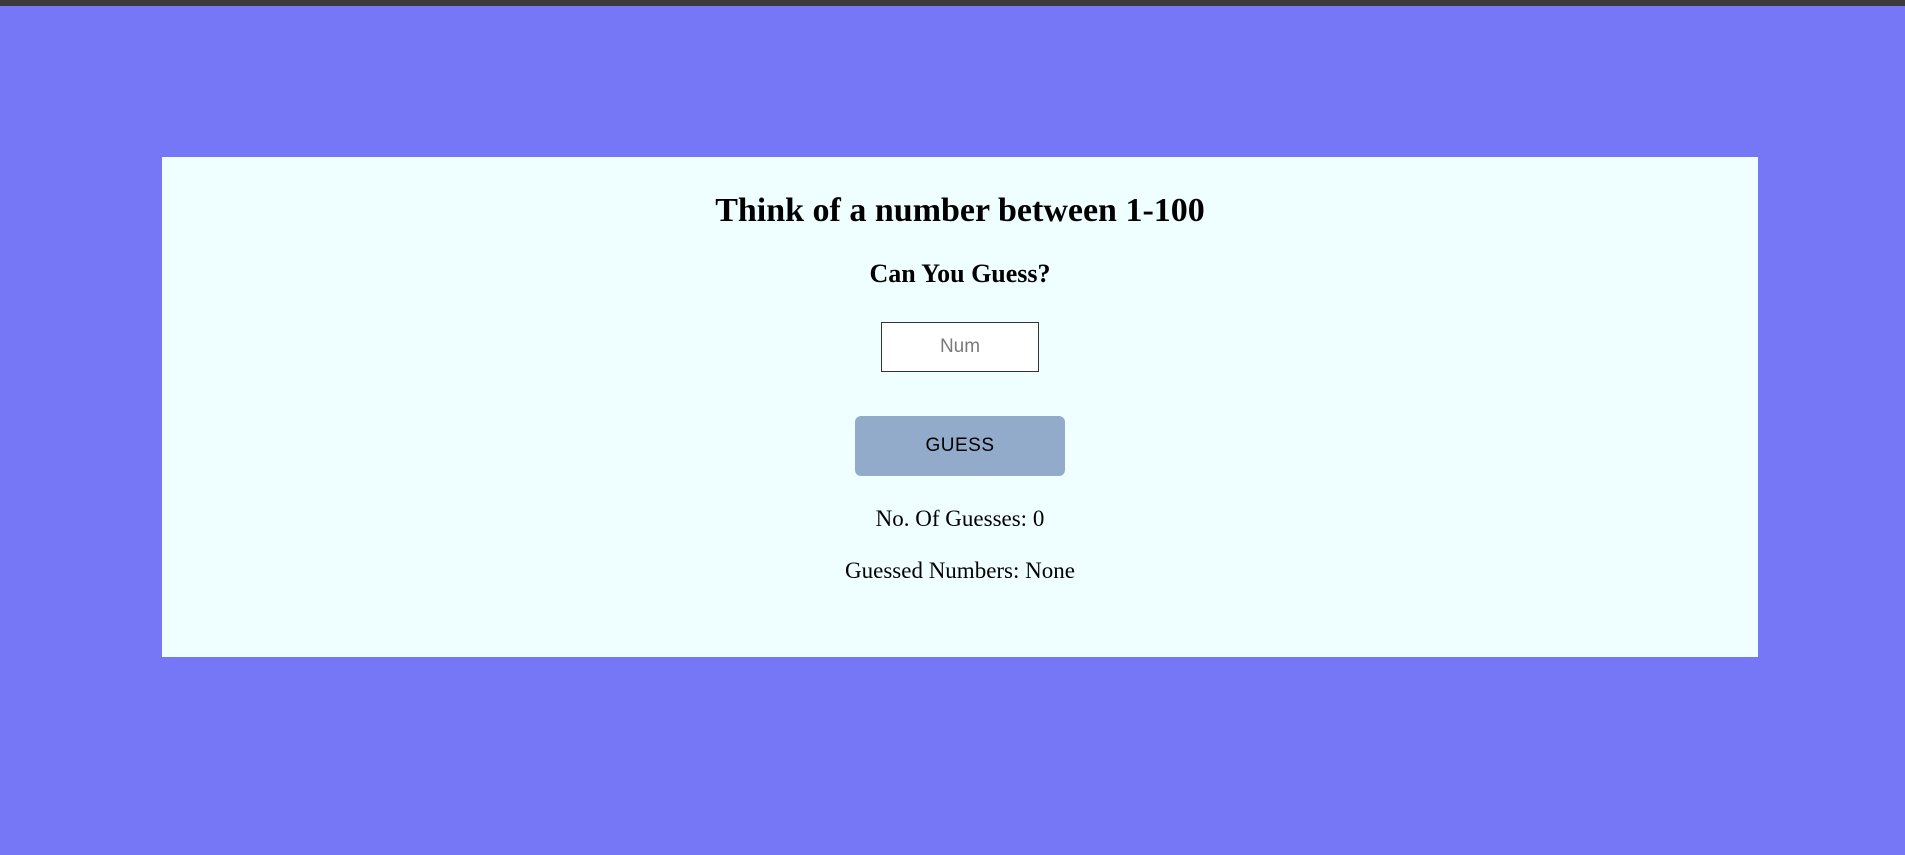 The width and height of the screenshot is (1905, 855). Describe the element at coordinates (1038, 518) in the screenshot. I see `guess-count-value: 0` at that location.